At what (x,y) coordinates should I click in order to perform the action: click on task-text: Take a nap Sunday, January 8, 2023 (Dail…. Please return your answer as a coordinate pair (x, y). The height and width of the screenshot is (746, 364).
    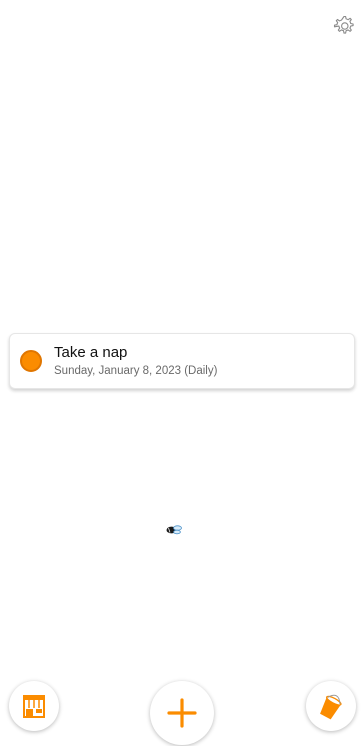
    Looking at the image, I should click on (135, 361).